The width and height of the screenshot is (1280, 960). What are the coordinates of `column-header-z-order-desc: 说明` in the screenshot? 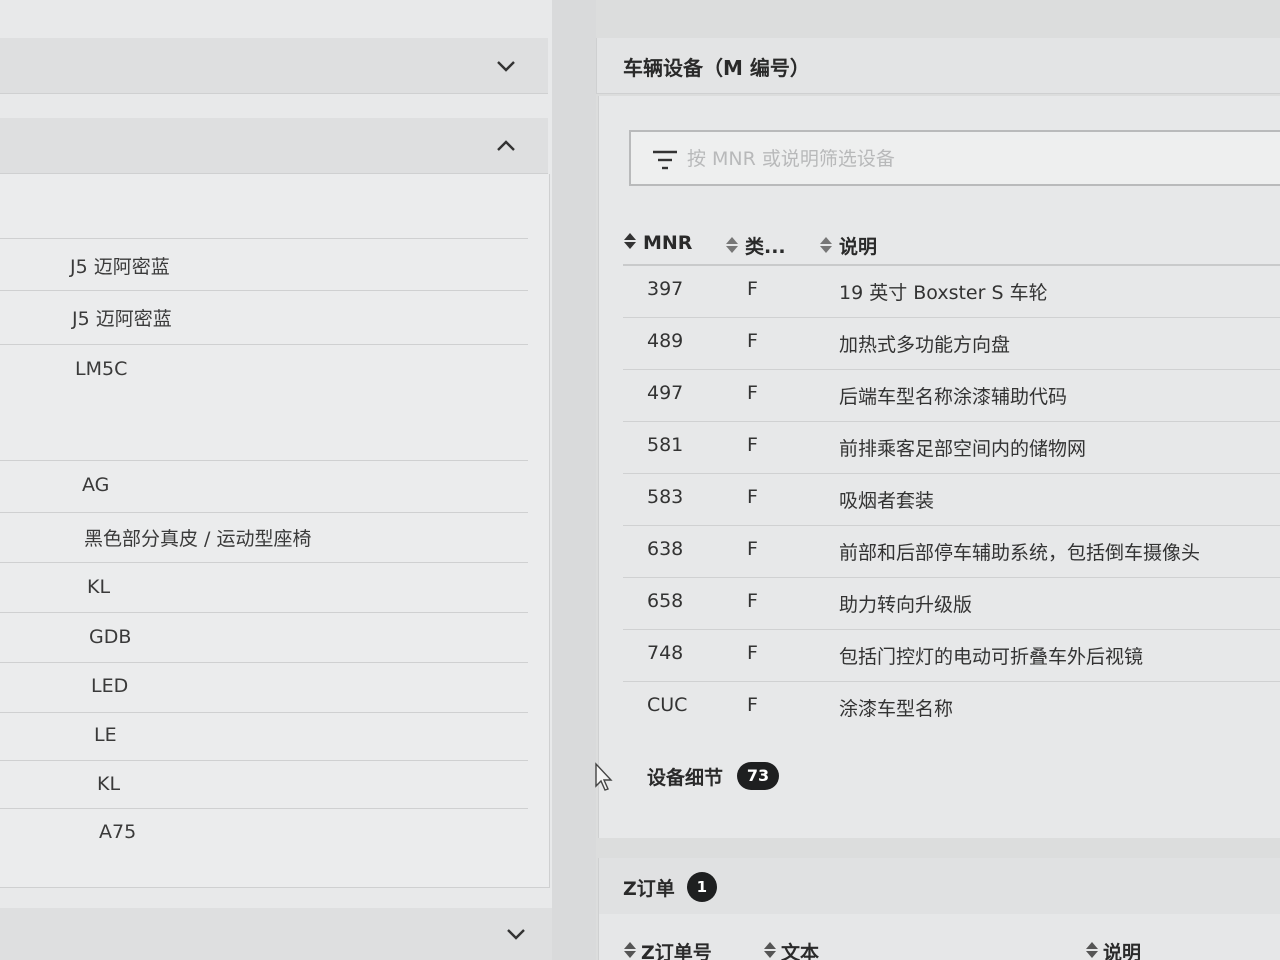 It's located at (1113, 949).